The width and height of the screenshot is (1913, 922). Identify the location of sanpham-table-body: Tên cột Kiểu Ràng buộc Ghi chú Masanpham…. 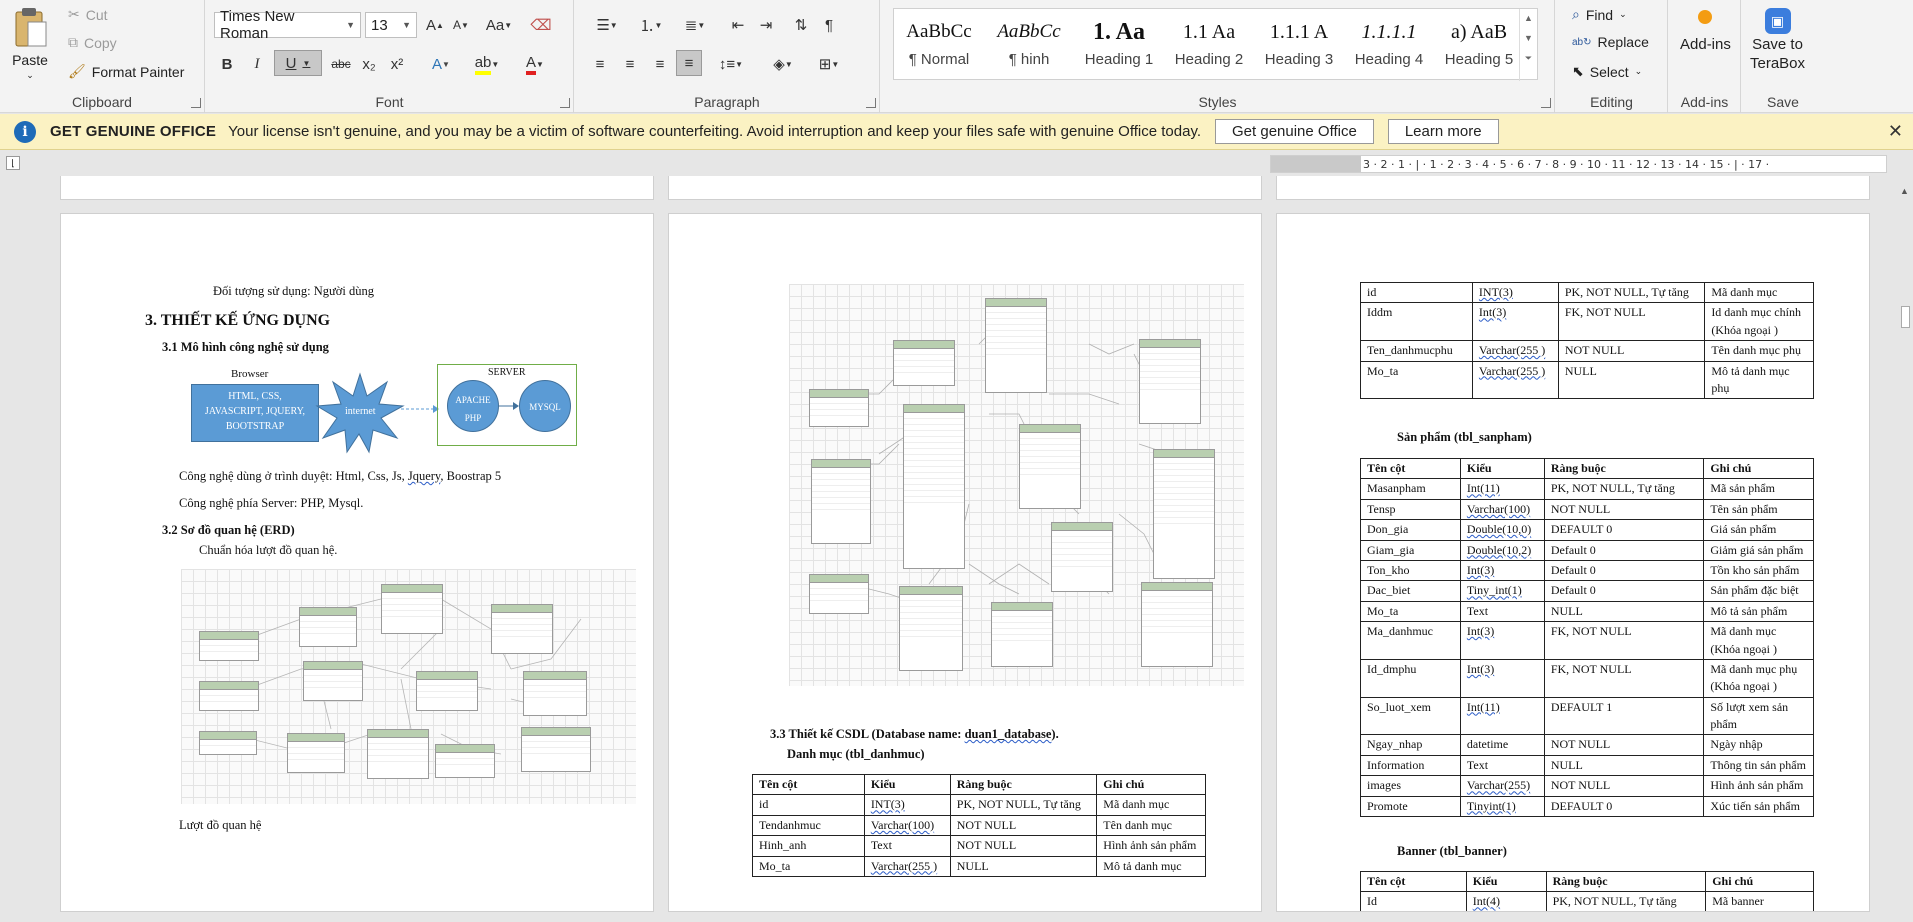
(1587, 637).